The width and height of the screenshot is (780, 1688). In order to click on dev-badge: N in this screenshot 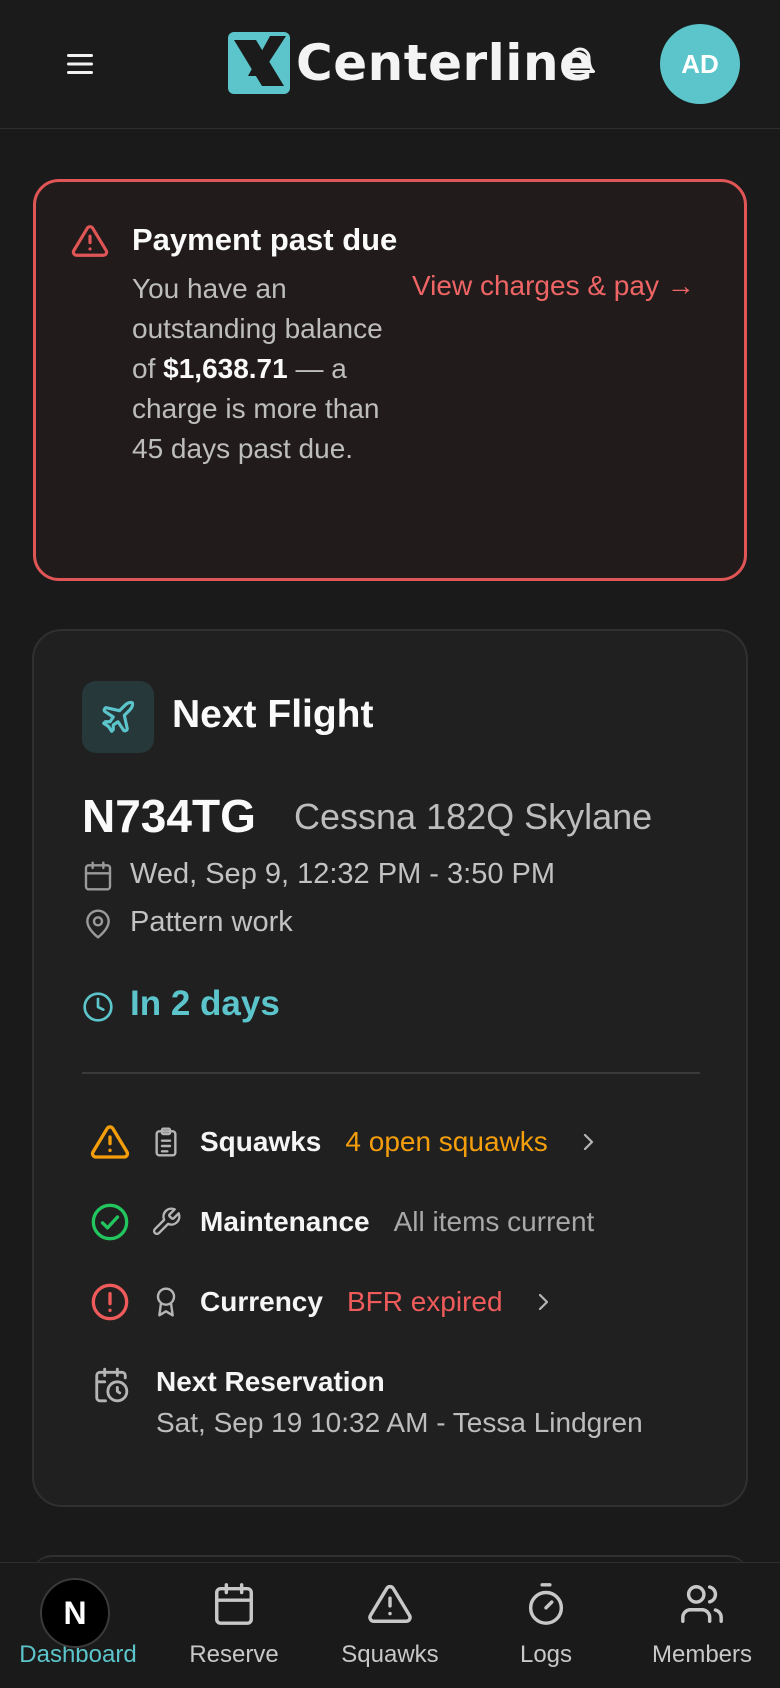, I will do `click(75, 1613)`.